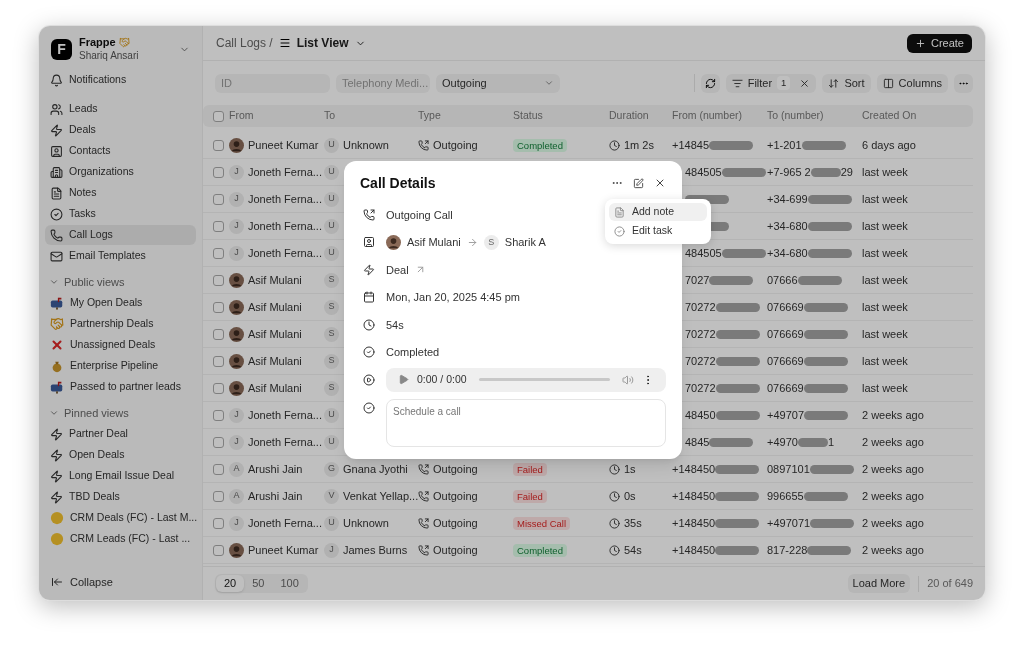 This screenshot has height=651, width=1024. I want to click on sidebar-item: Tasks, so click(120, 214).